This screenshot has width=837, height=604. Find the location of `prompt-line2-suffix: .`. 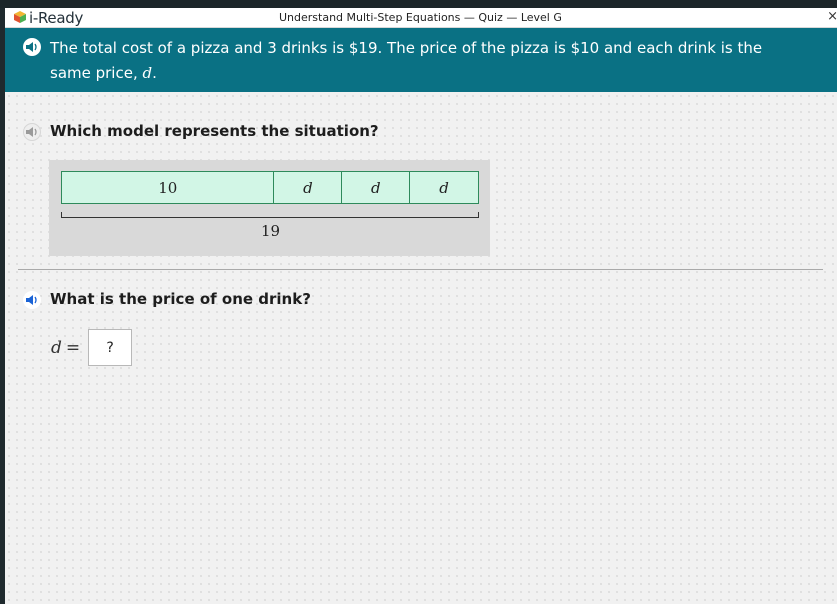

prompt-line2-suffix: . is located at coordinates (154, 73).